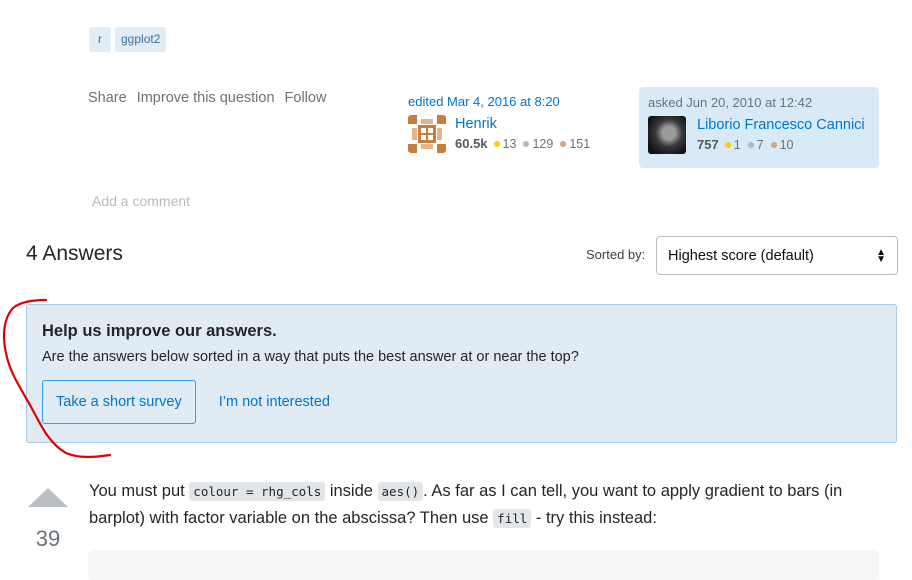 This screenshot has width=912, height=580. I want to click on sort-select: Highest score (default) ▲ ▼, so click(777, 255).